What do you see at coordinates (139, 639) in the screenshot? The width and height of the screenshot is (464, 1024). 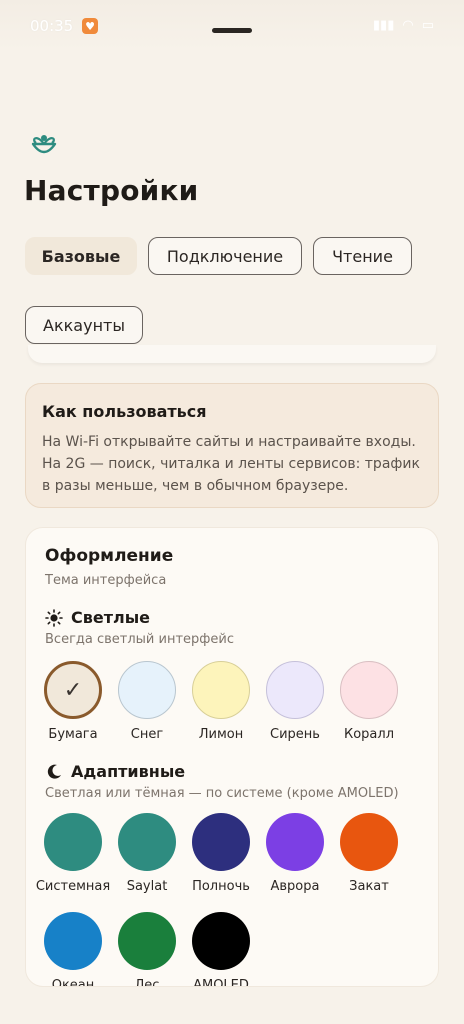 I see `light-group-subtitle: Всегда светлый интерфейс` at bounding box center [139, 639].